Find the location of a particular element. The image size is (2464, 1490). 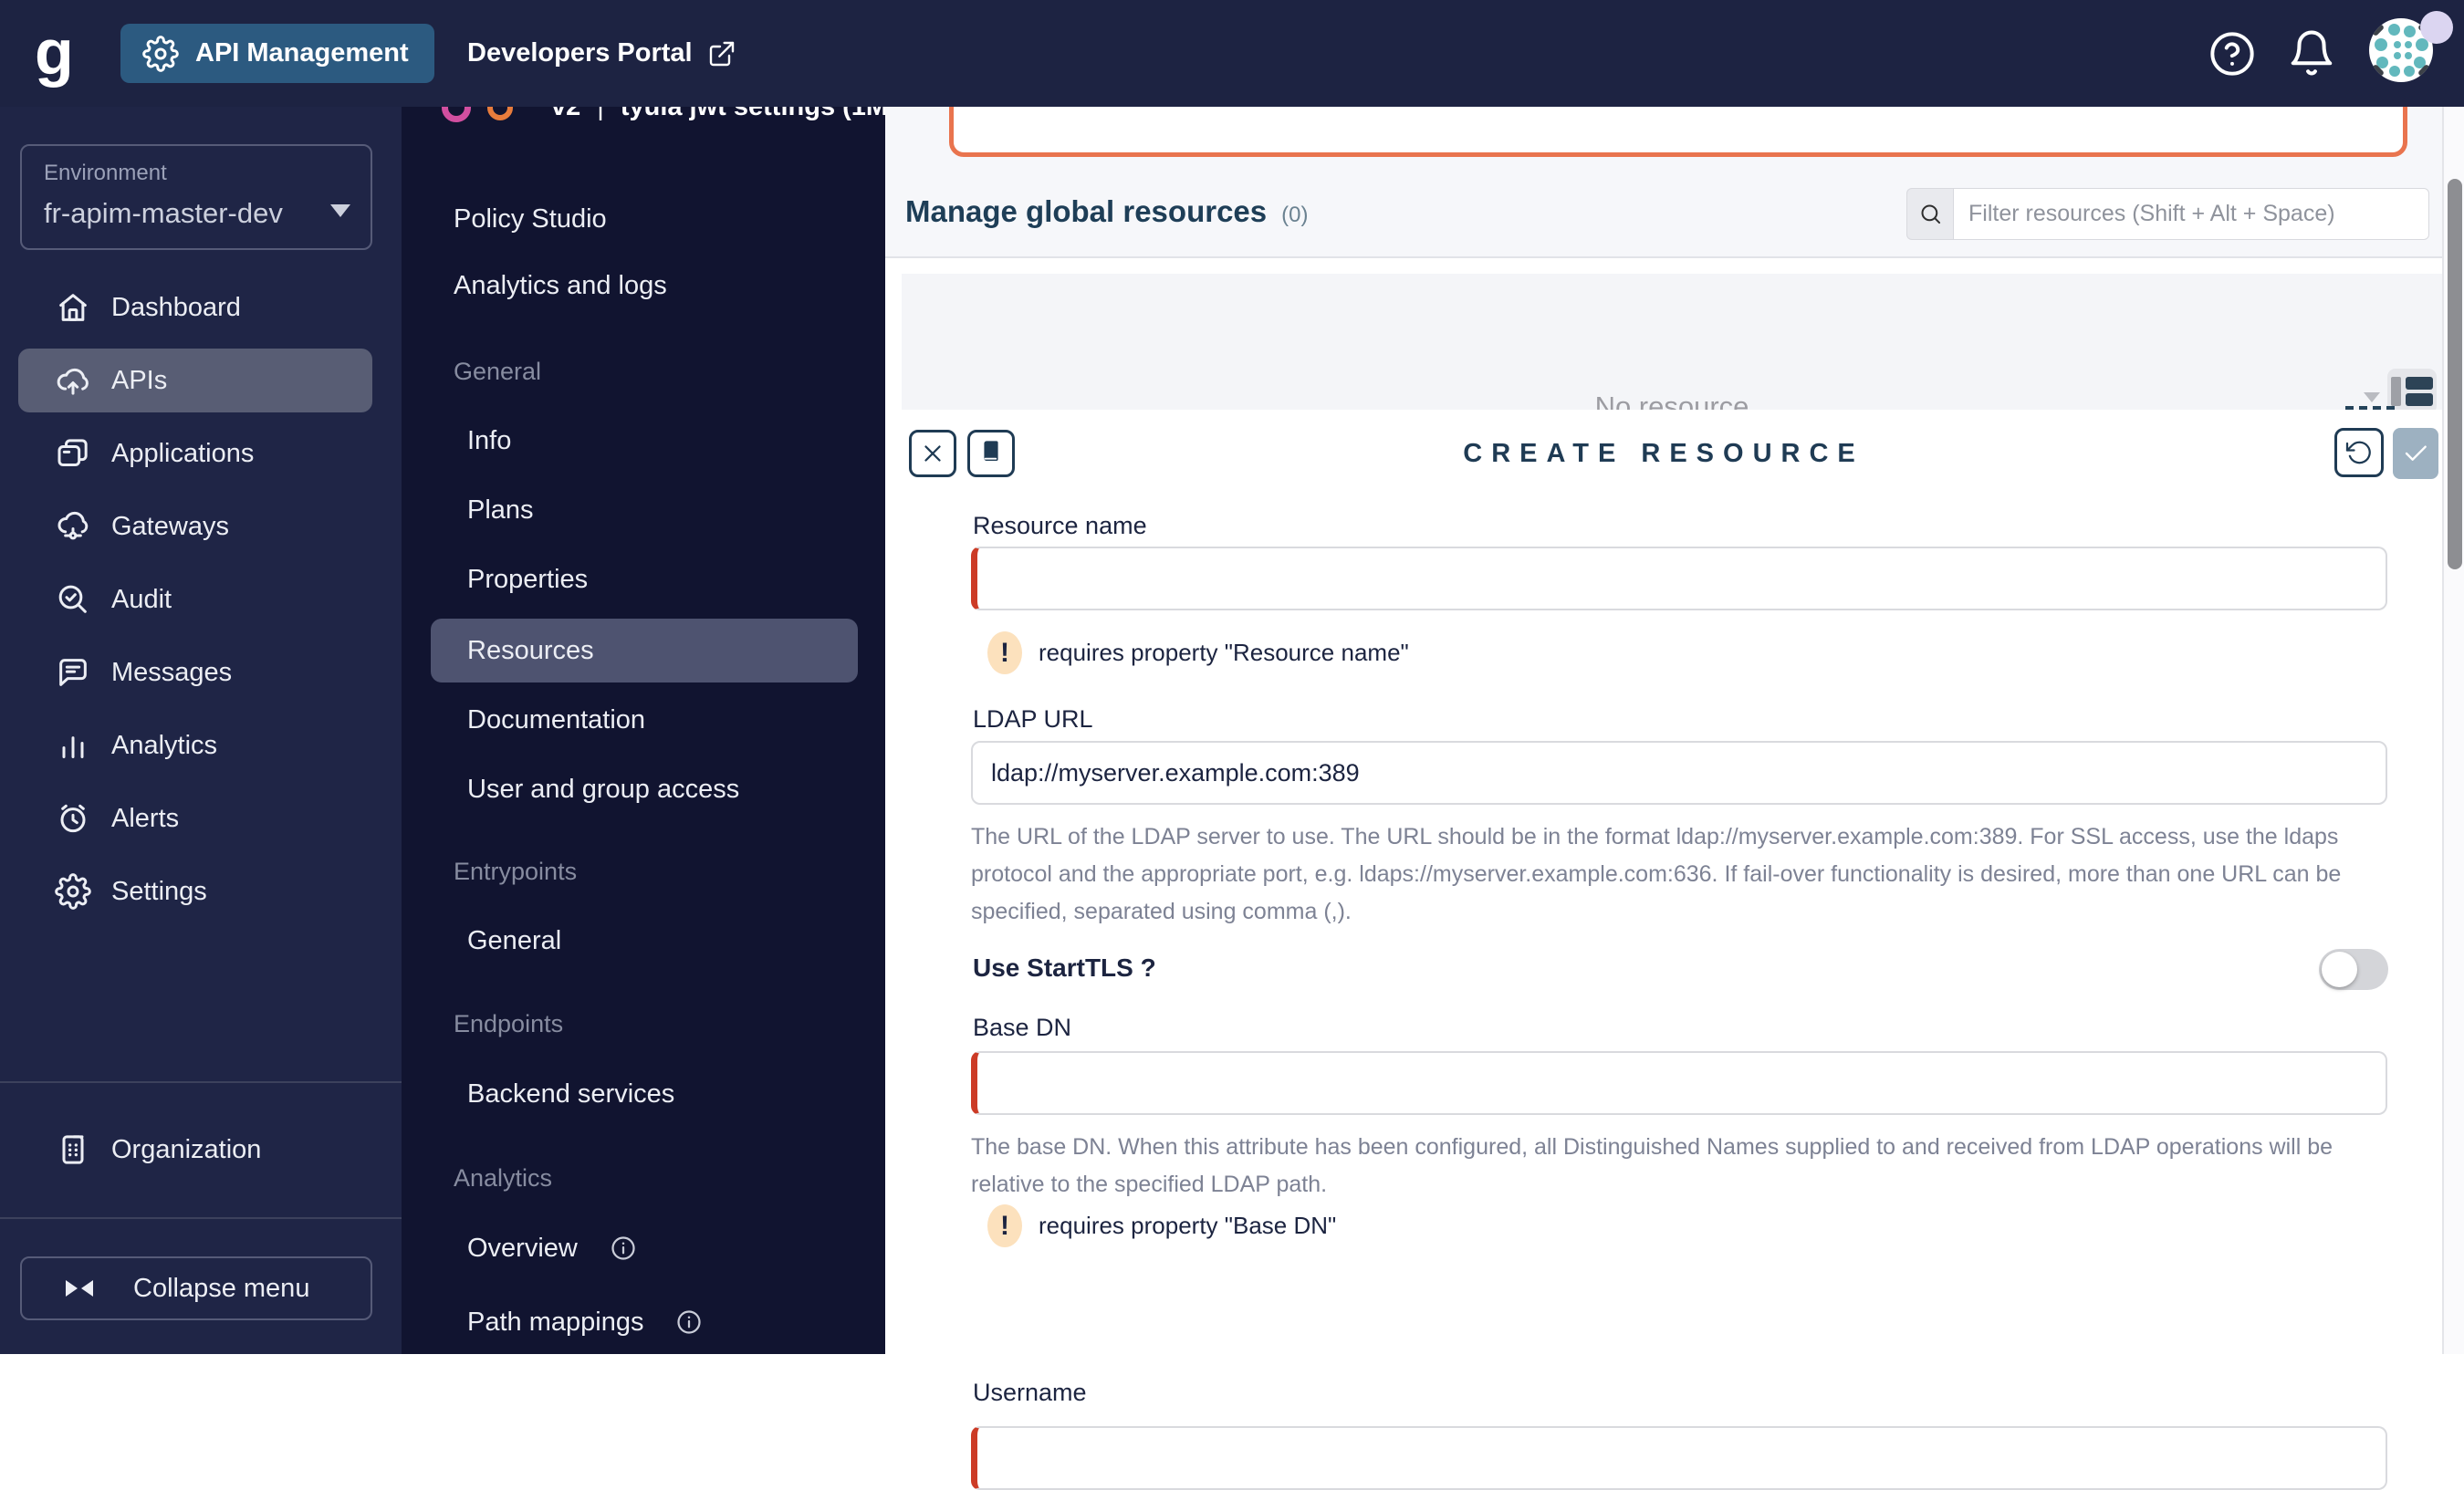

sidebar-item-settings: Settings is located at coordinates (201, 891).